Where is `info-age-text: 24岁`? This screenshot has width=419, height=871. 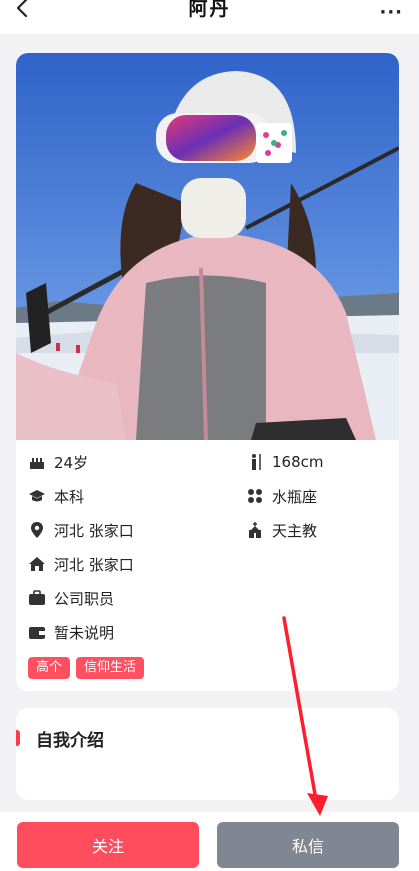
info-age-text: 24岁 is located at coordinates (71, 462).